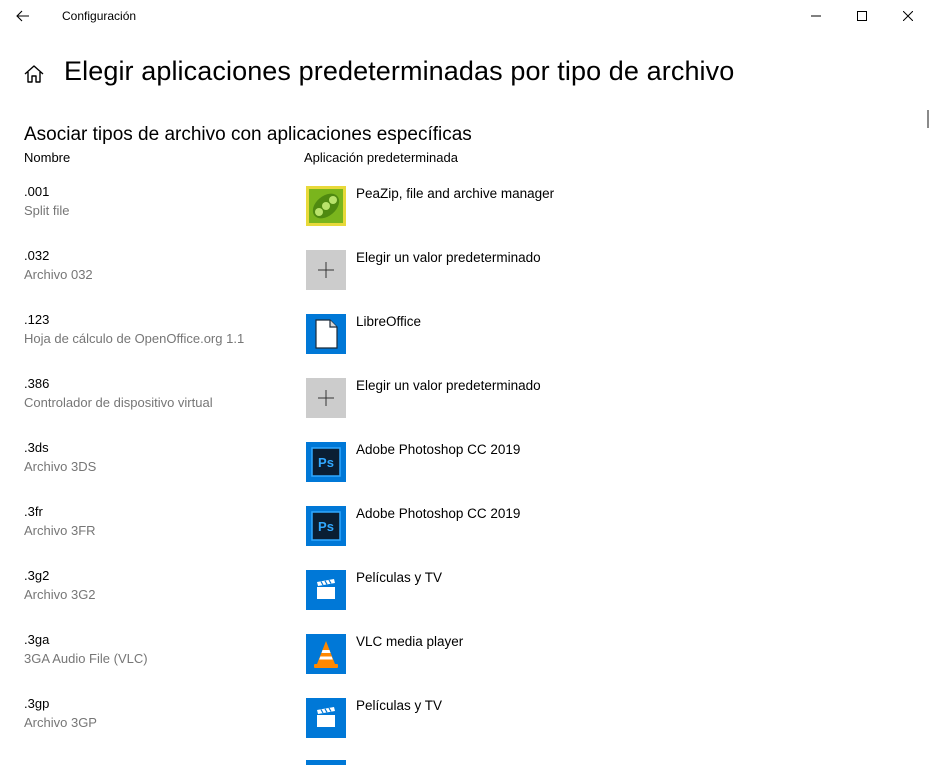 The width and height of the screenshot is (931, 765). I want to click on file-description: Archivo 3GP, so click(60, 722).